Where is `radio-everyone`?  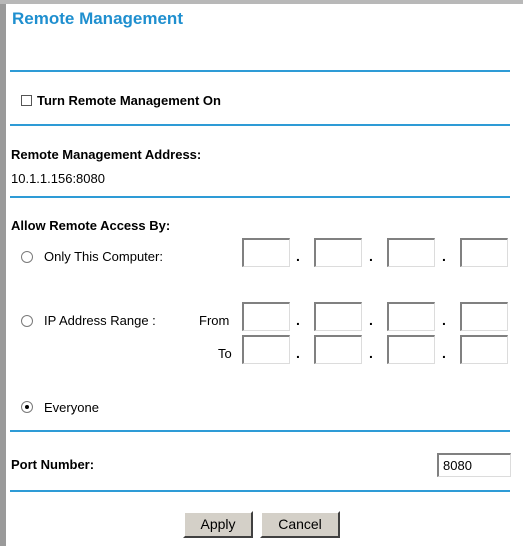
radio-everyone is located at coordinates (27, 407).